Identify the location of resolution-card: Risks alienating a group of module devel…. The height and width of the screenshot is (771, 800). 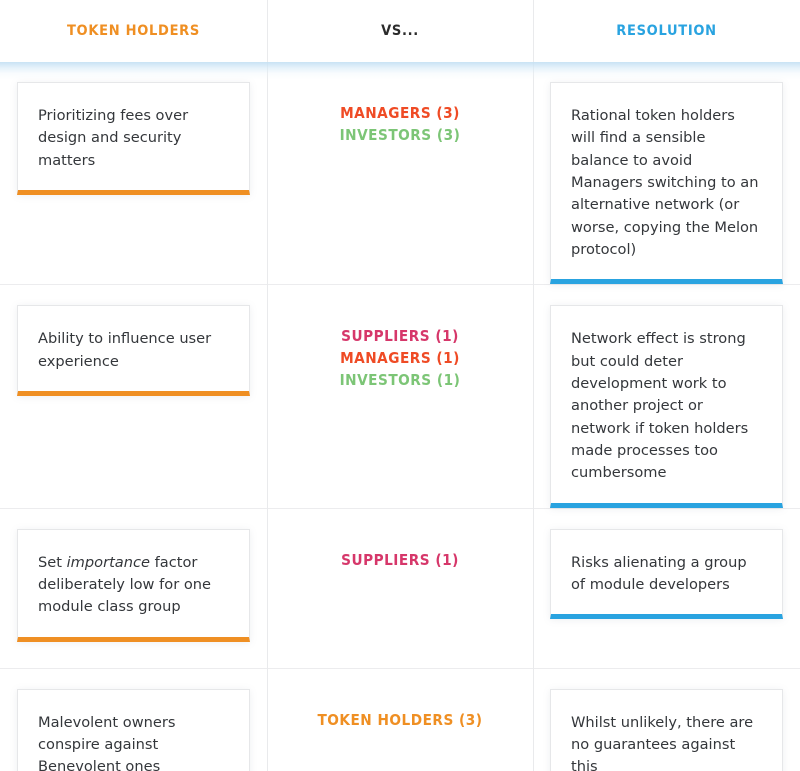
(666, 574).